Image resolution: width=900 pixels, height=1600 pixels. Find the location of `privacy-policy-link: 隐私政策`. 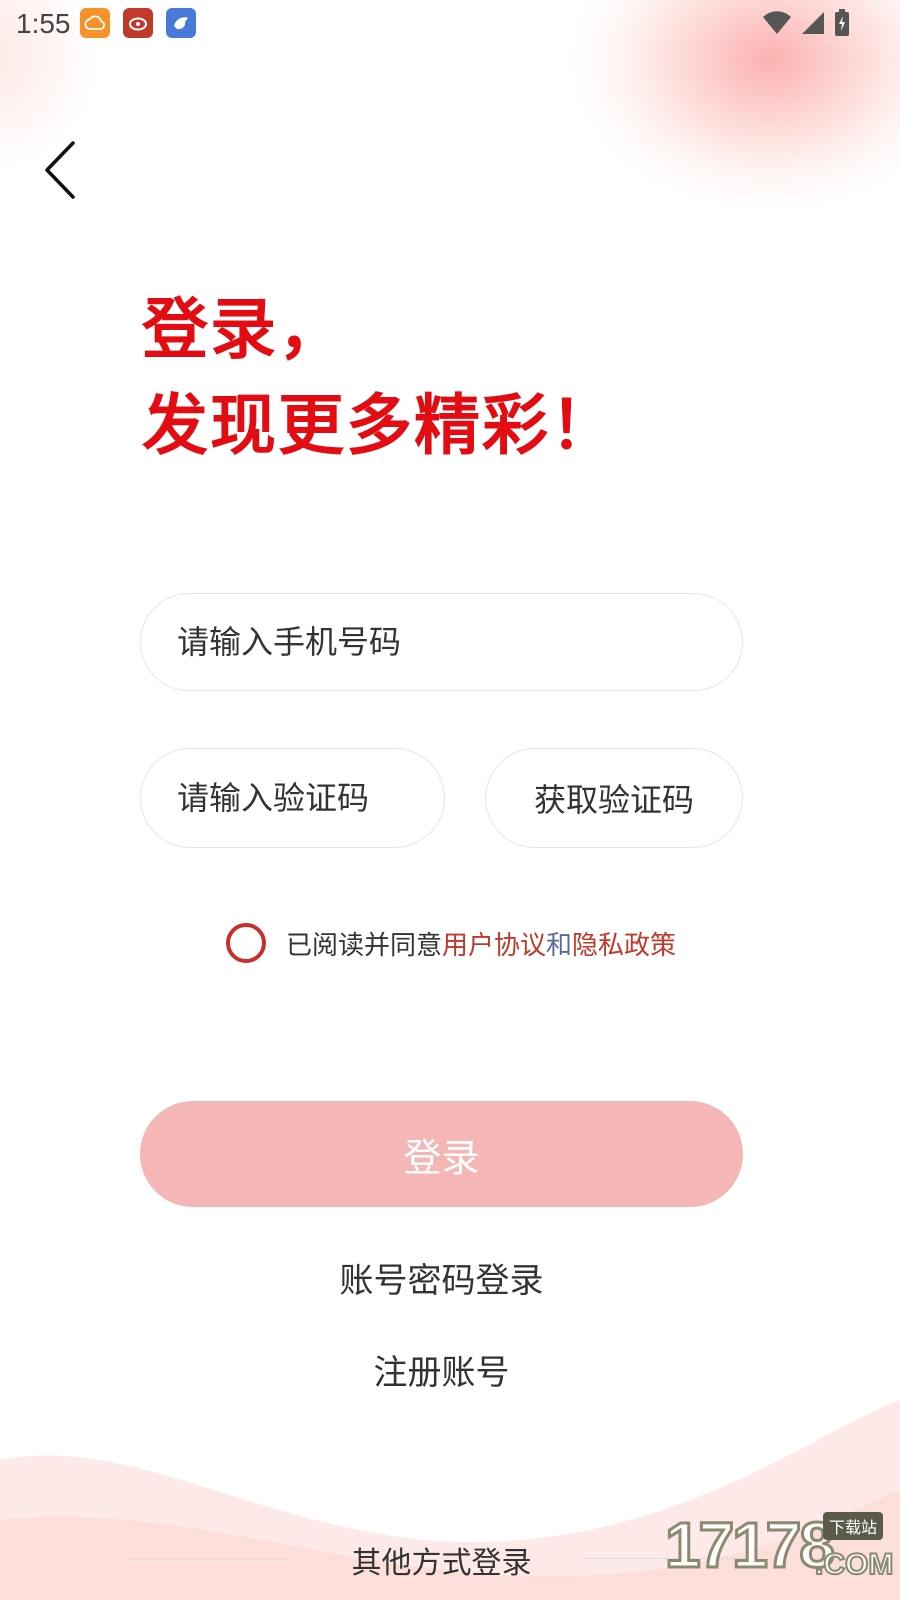

privacy-policy-link: 隐私政策 is located at coordinates (624, 946).